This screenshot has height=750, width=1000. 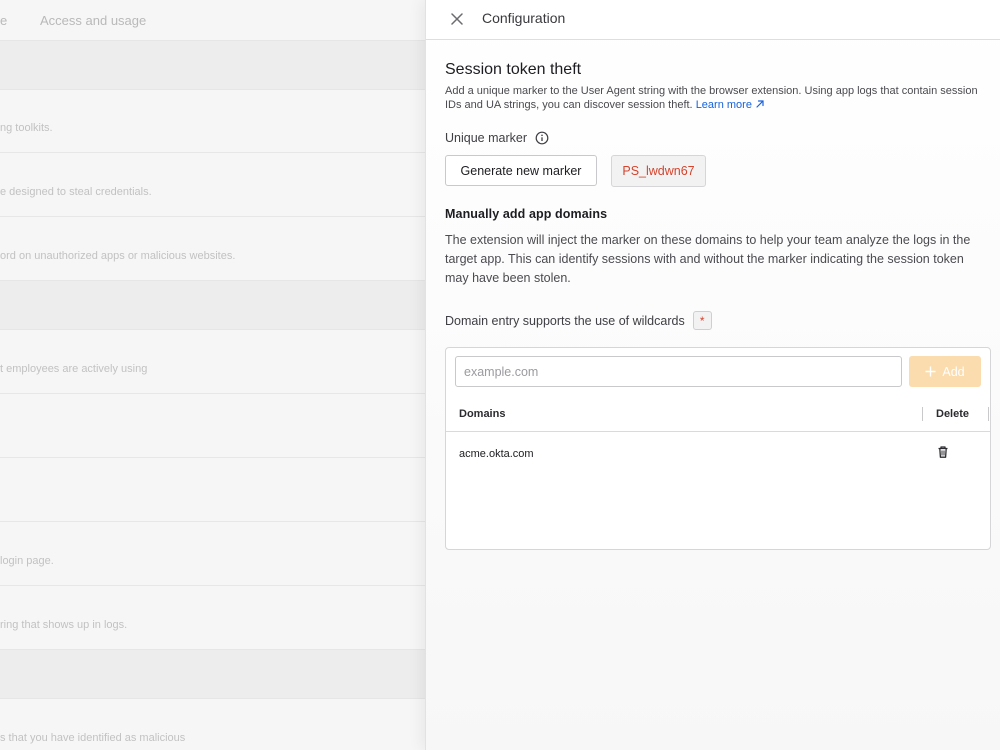 I want to click on background-row: ring that shows up in logs., so click(x=213, y=617).